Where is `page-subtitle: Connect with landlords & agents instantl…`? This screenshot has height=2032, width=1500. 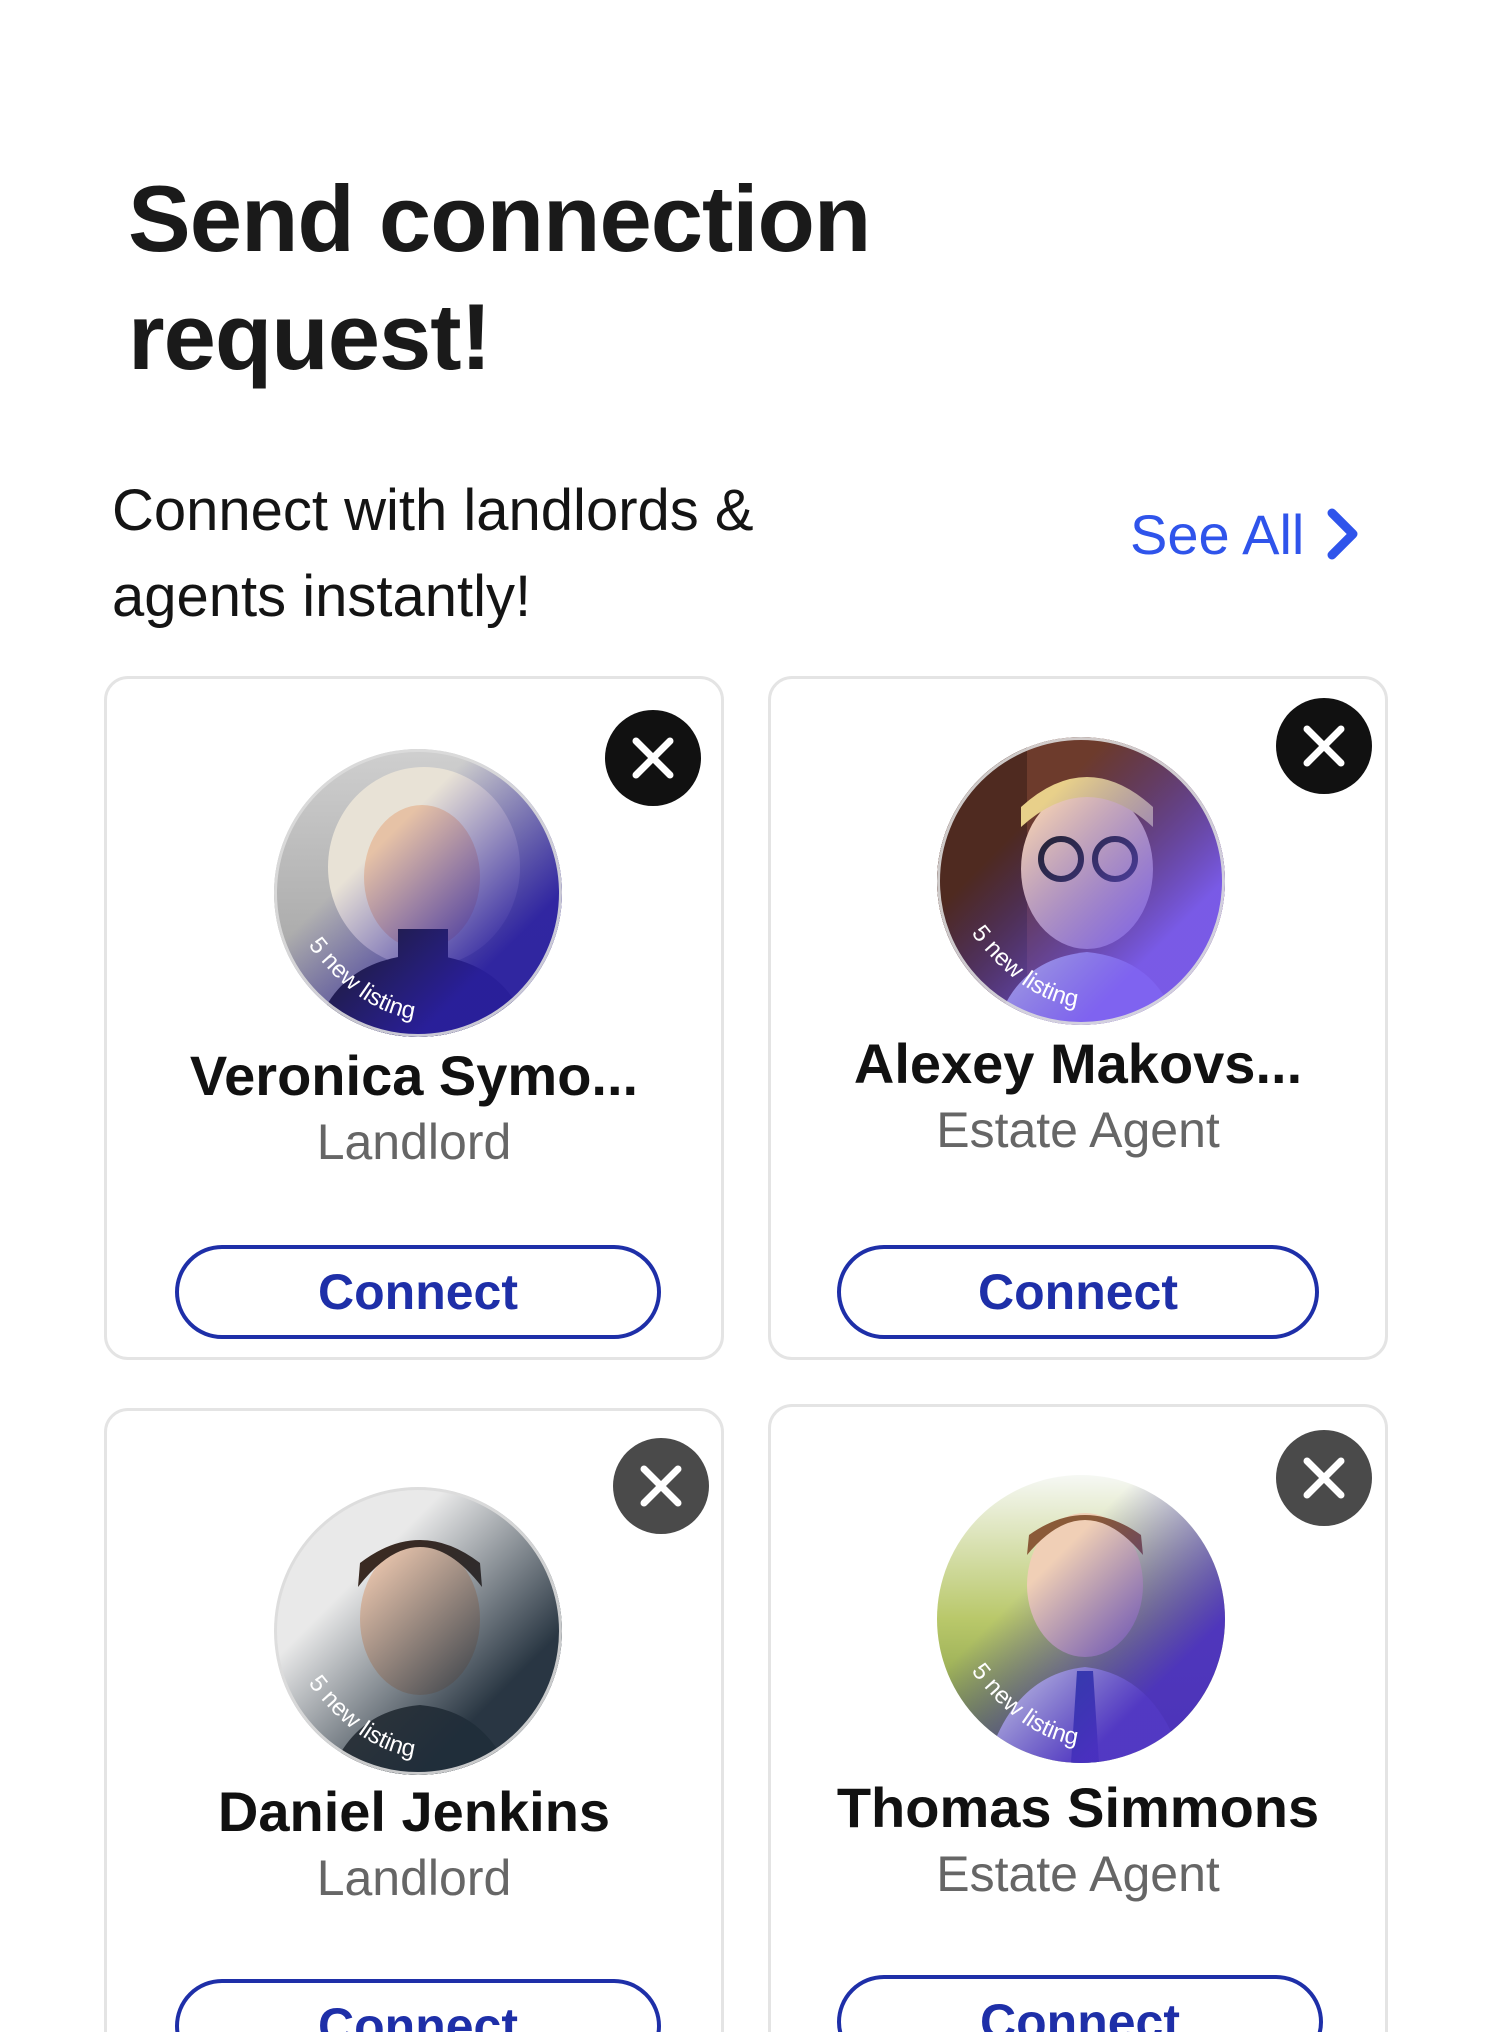 page-subtitle: Connect with landlords & agents instantl… is located at coordinates (433, 553).